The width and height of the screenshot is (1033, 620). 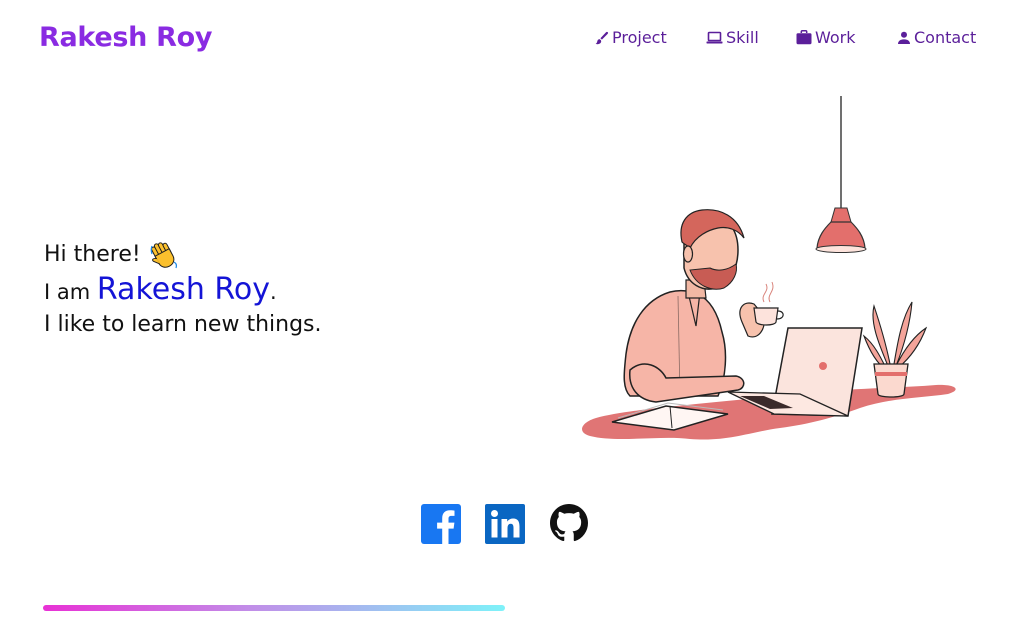 What do you see at coordinates (804, 37) in the screenshot?
I see `briefcase-icon` at bounding box center [804, 37].